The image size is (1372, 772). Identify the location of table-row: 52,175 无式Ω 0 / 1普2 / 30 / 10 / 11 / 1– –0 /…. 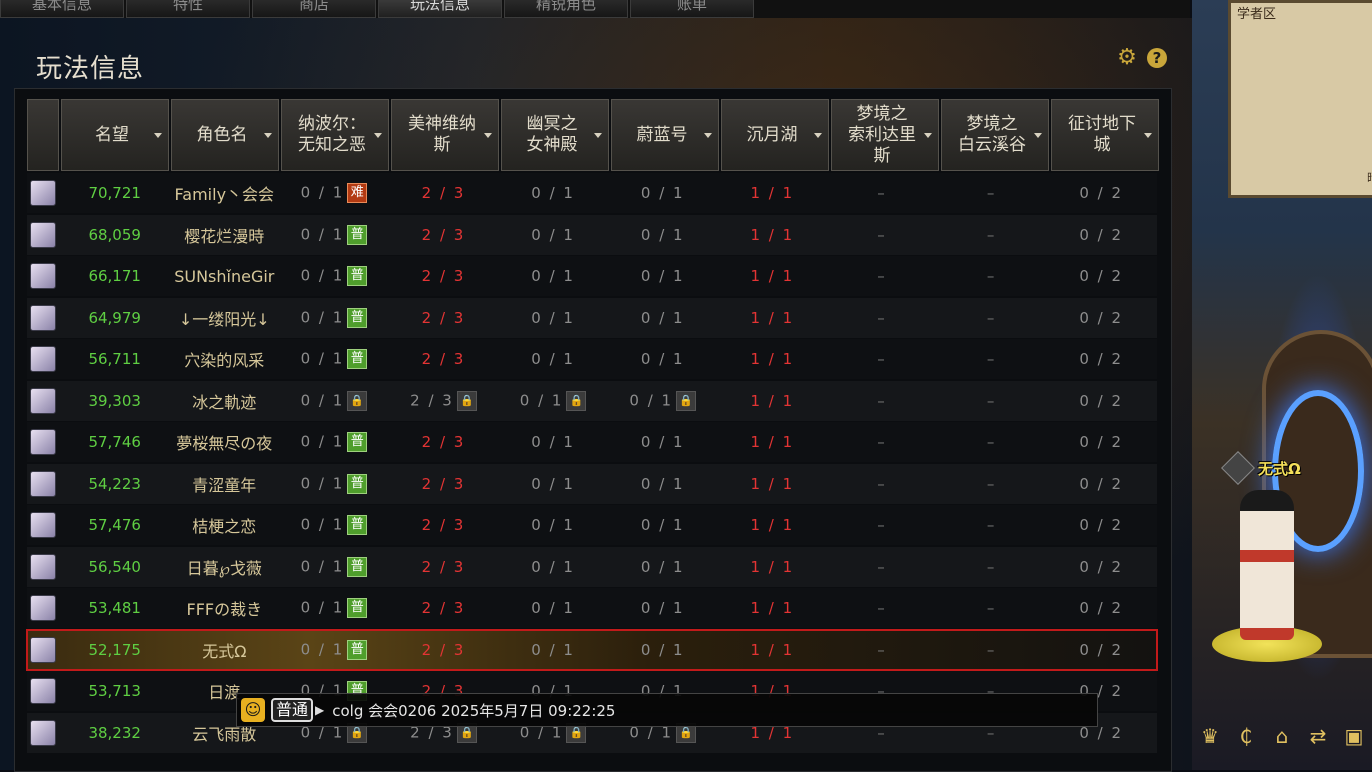
(592, 649).